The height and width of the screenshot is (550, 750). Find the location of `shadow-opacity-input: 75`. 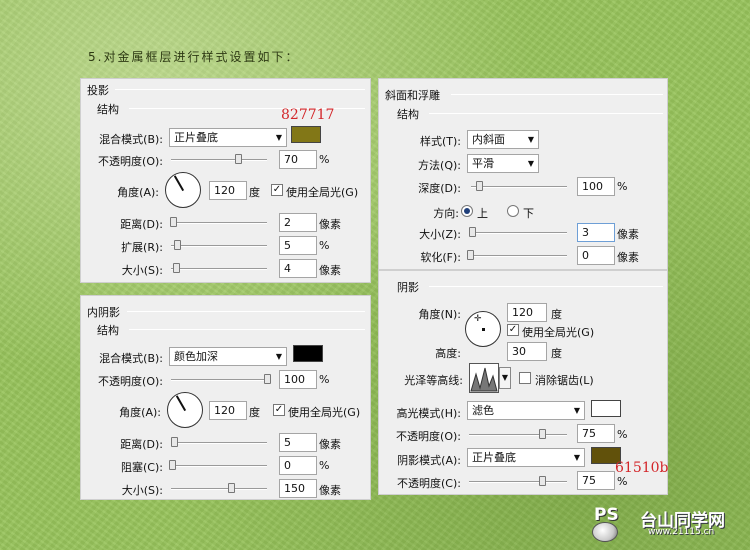

shadow-opacity-input: 75 is located at coordinates (596, 480).